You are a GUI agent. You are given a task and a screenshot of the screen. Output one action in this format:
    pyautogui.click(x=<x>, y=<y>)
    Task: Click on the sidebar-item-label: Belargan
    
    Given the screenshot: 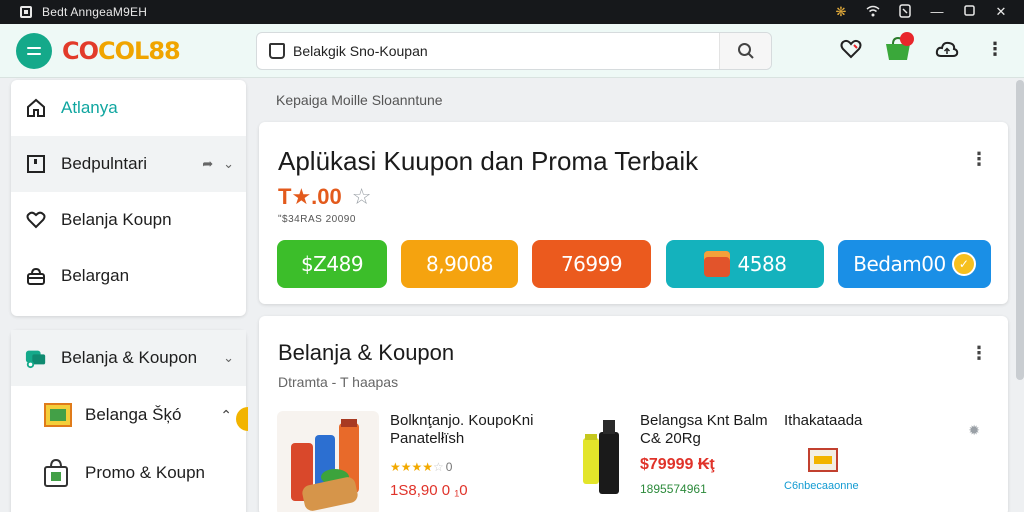 What is the action you would take?
    pyautogui.click(x=95, y=275)
    